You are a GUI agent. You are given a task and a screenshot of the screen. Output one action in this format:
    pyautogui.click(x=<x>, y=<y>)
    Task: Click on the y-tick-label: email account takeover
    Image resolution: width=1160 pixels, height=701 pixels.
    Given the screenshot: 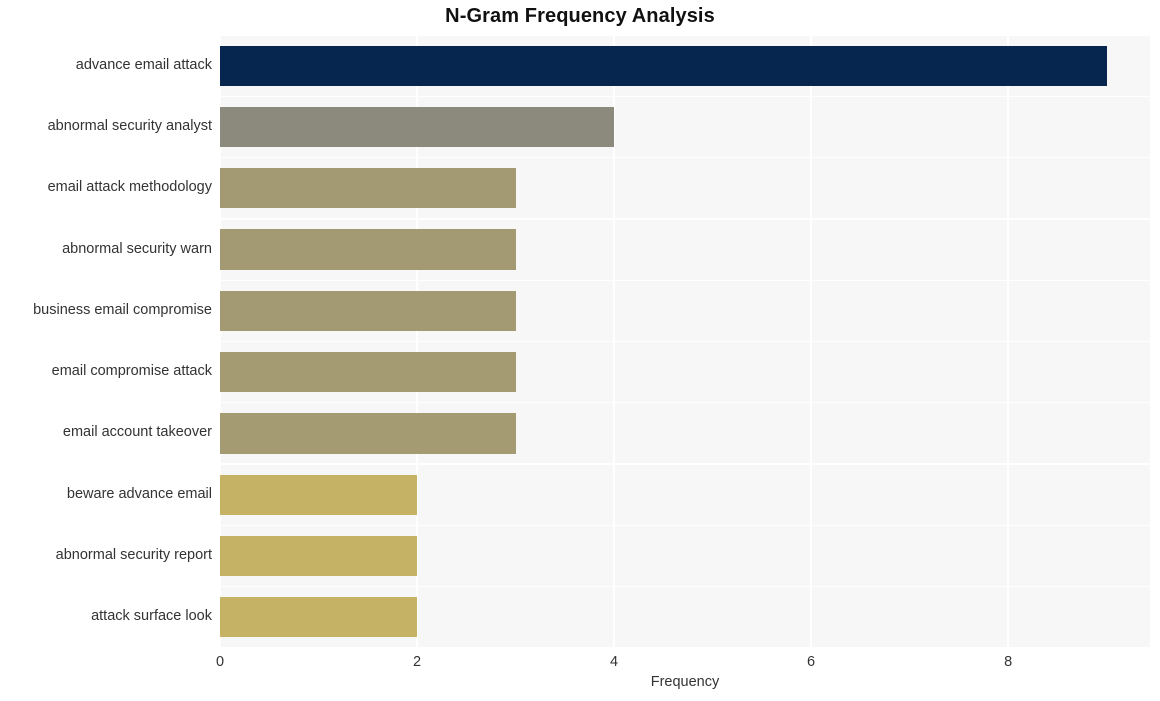 What is the action you would take?
    pyautogui.click(x=137, y=432)
    